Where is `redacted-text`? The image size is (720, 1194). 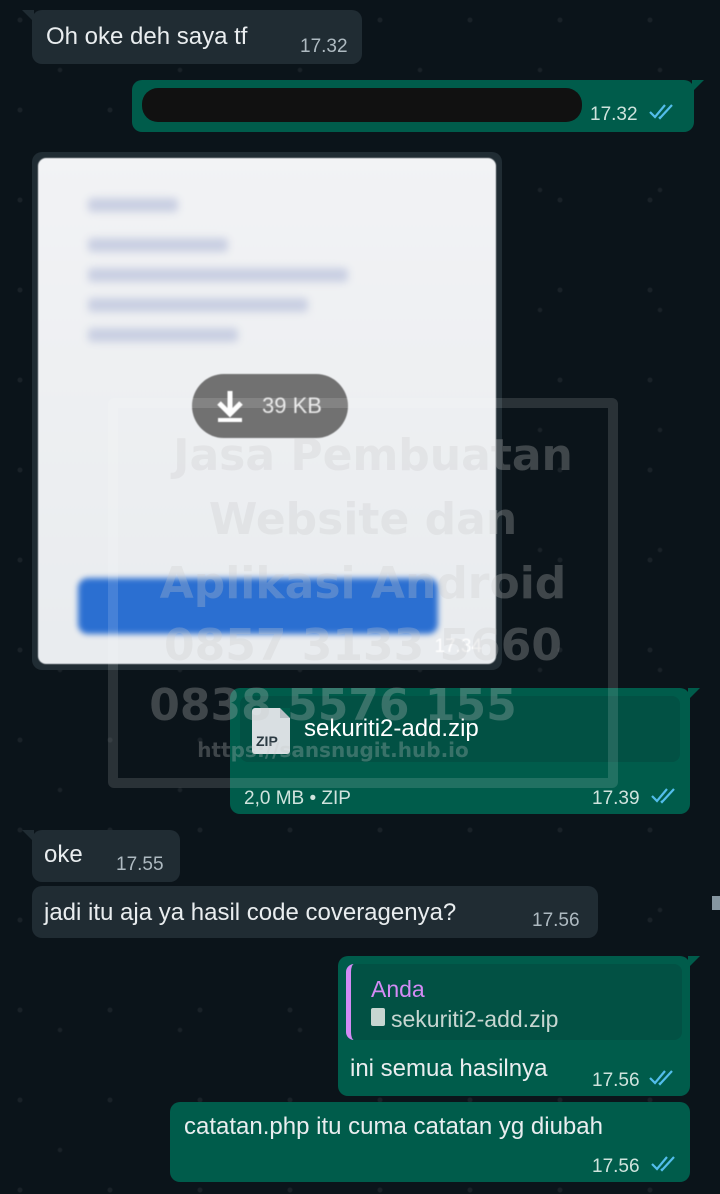
redacted-text is located at coordinates (362, 105).